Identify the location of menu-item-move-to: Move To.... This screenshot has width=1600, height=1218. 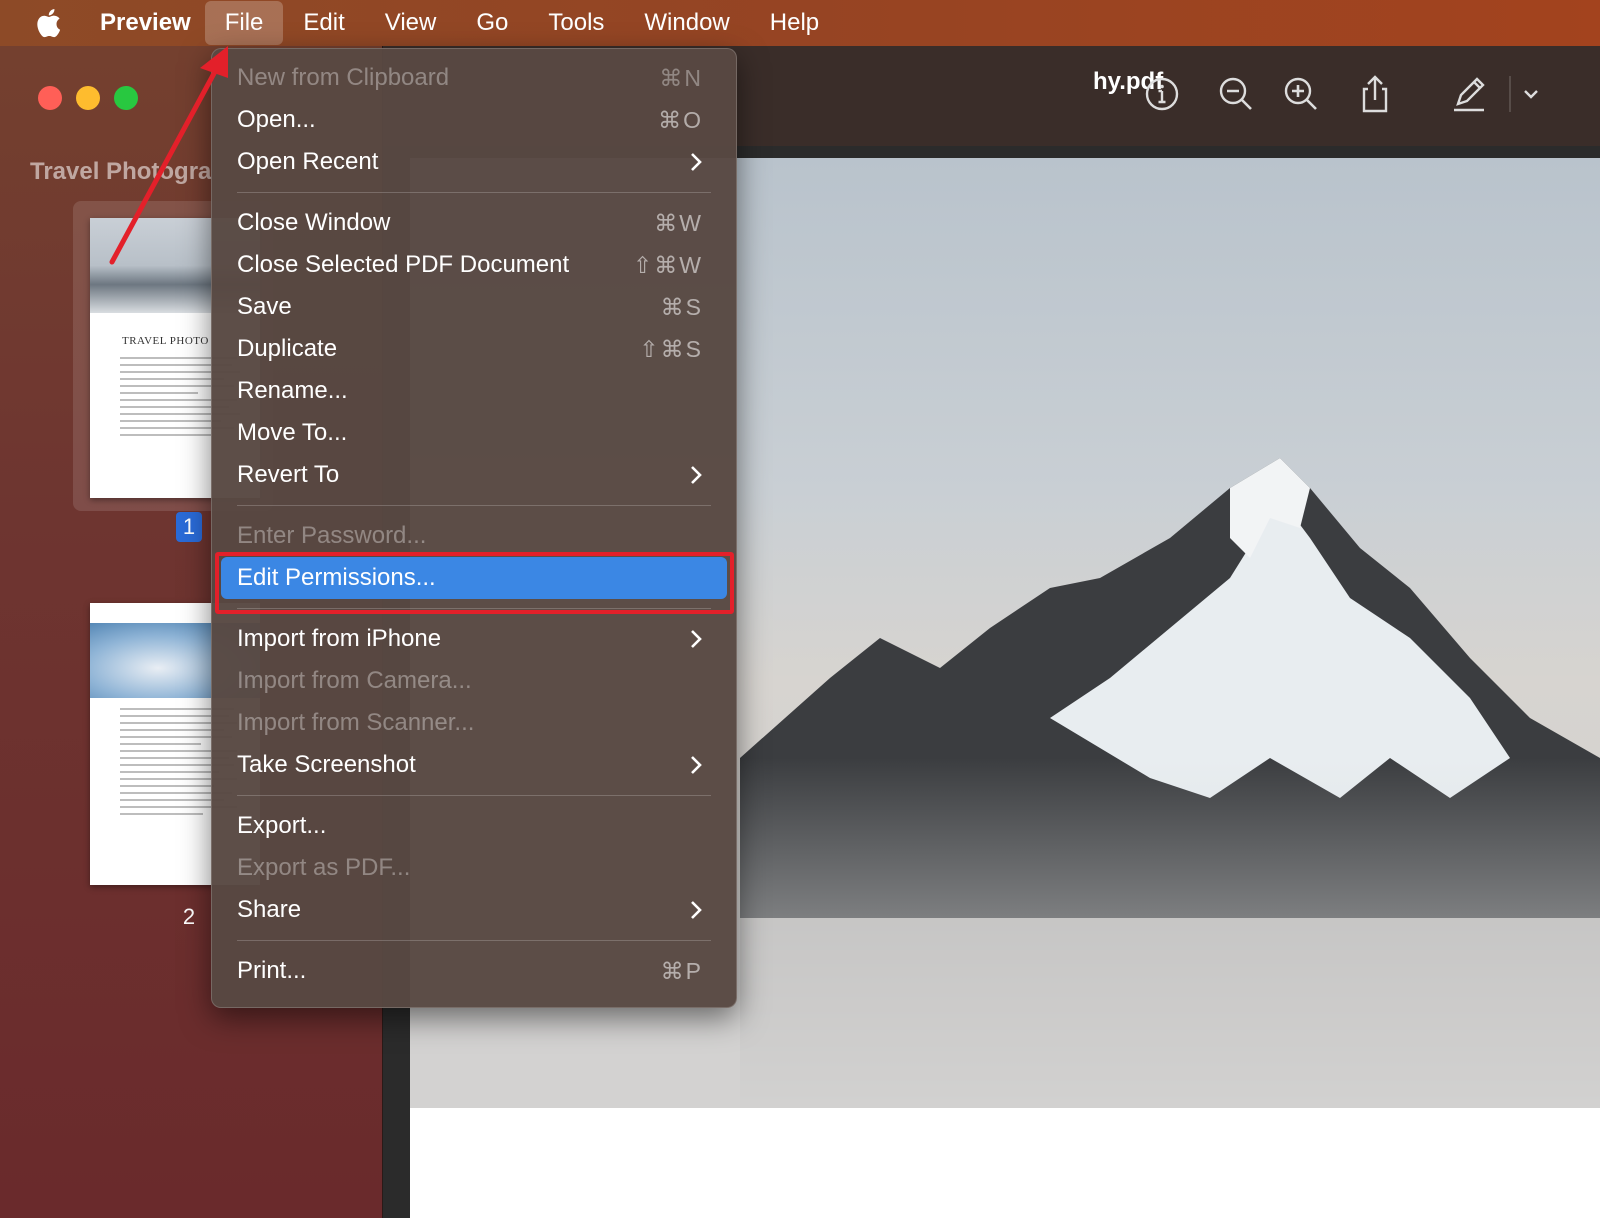
(474, 433).